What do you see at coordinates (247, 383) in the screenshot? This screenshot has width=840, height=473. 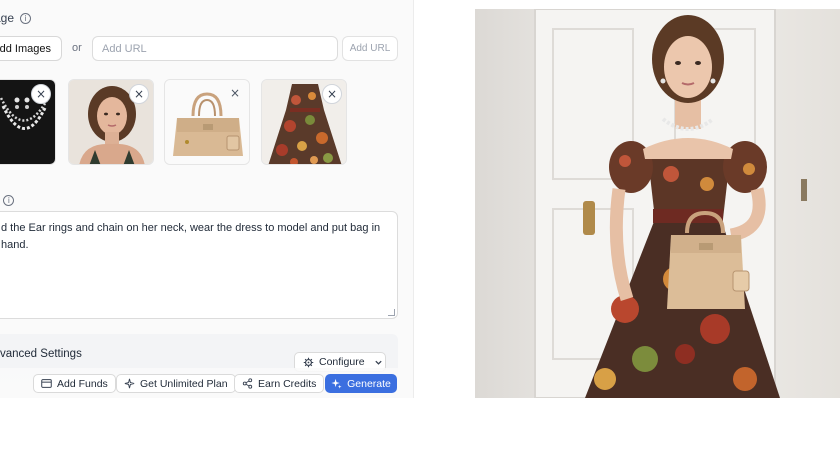 I see `share-icon` at bounding box center [247, 383].